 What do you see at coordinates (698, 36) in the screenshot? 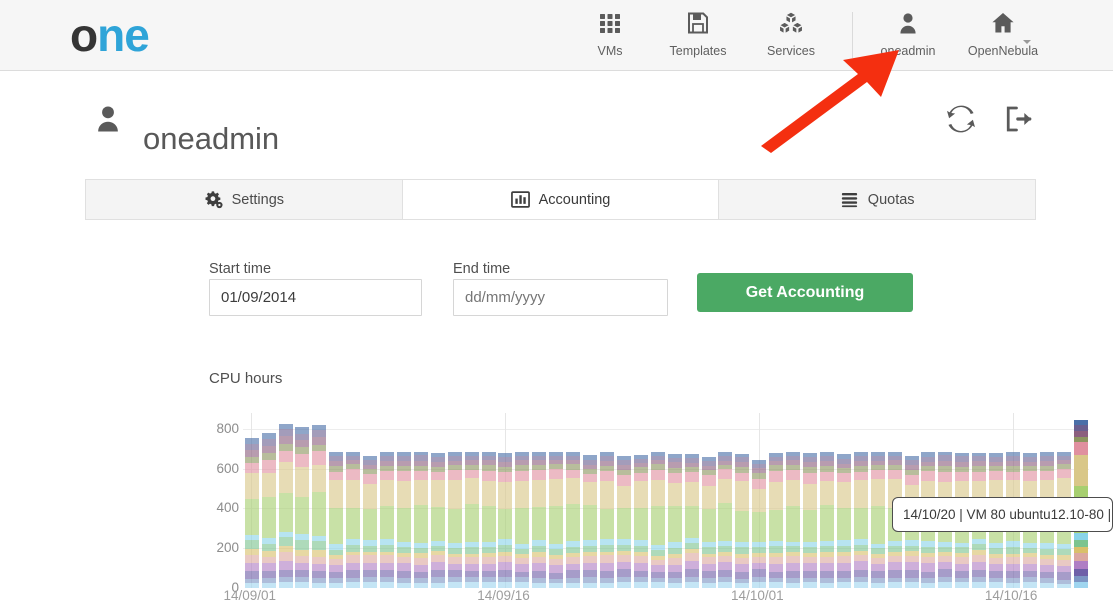
I see `nav-item-templates: Templates` at bounding box center [698, 36].